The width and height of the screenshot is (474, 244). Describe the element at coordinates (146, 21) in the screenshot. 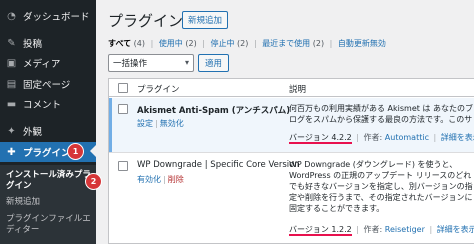

I see `page-title: プラグイン` at that location.